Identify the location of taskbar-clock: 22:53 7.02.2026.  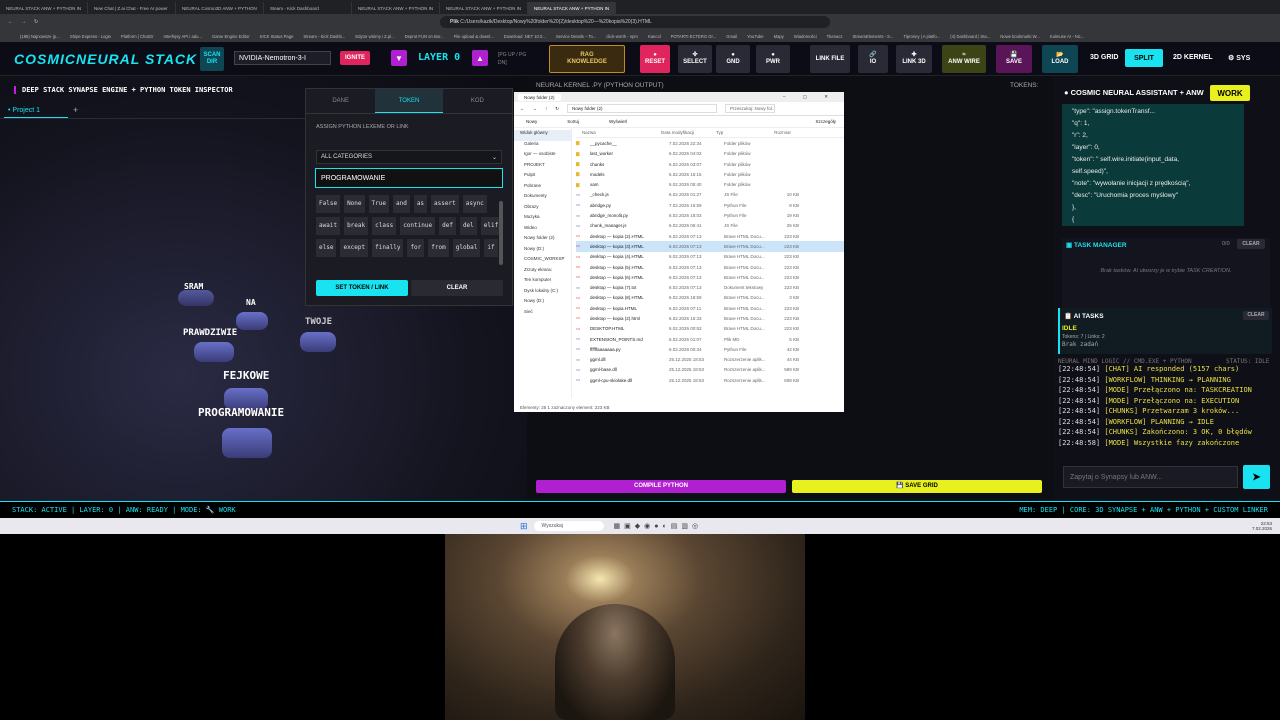
(1262, 526).